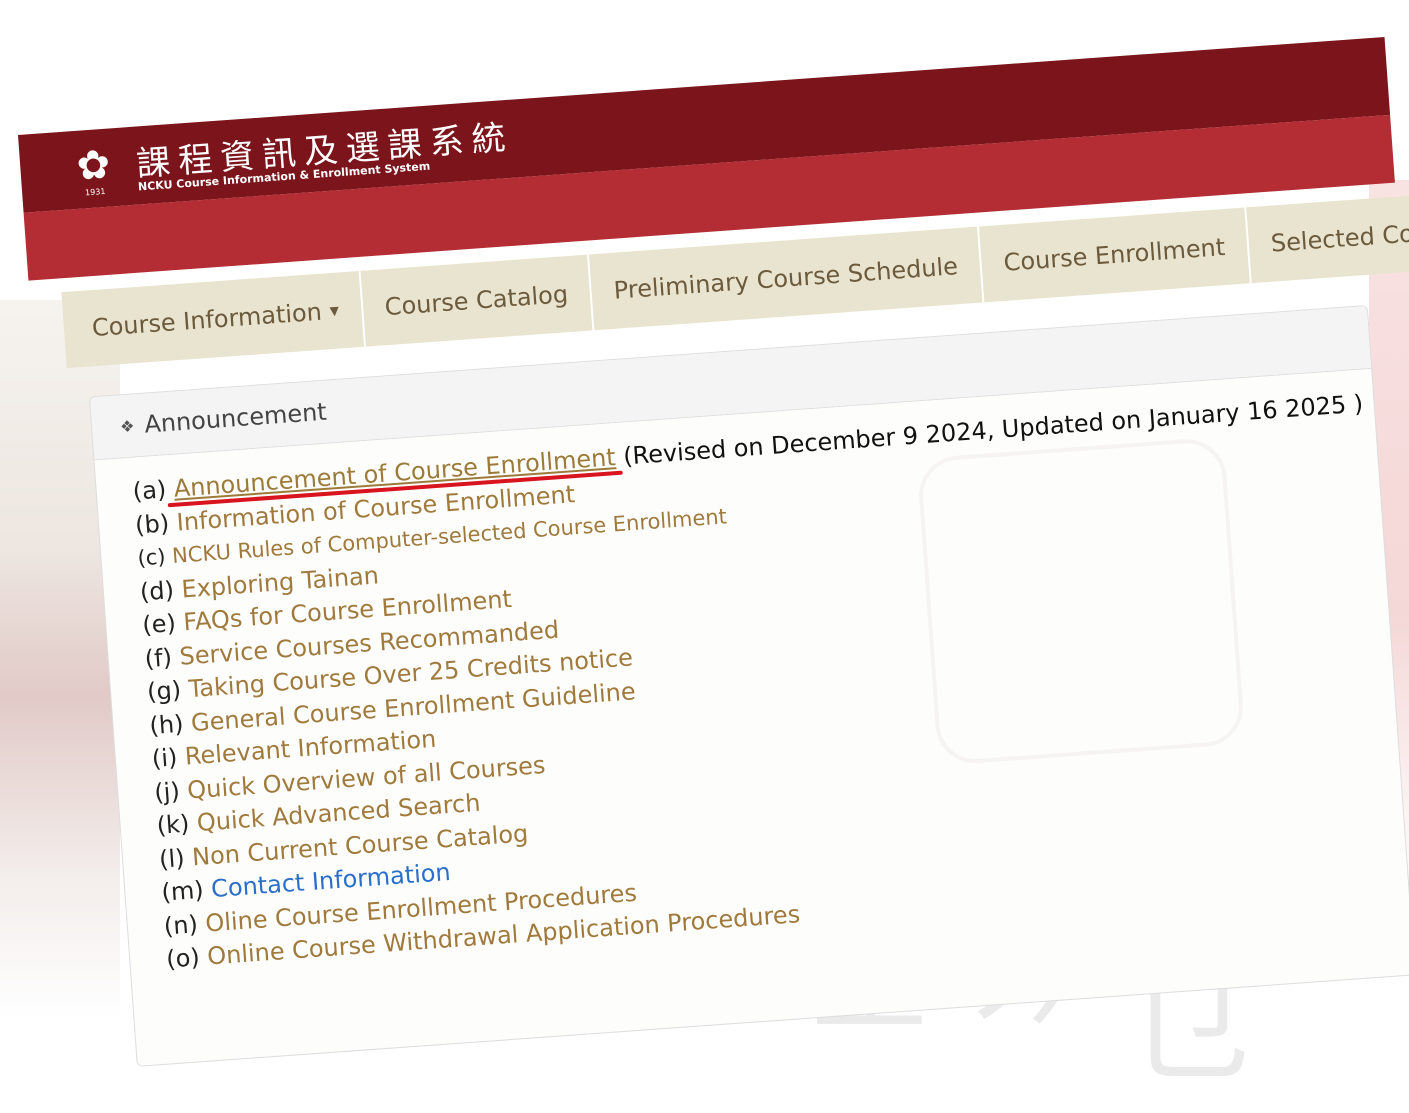 The height and width of the screenshot is (1113, 1409). I want to click on nav-course-information: Course Information ▼, so click(213, 319).